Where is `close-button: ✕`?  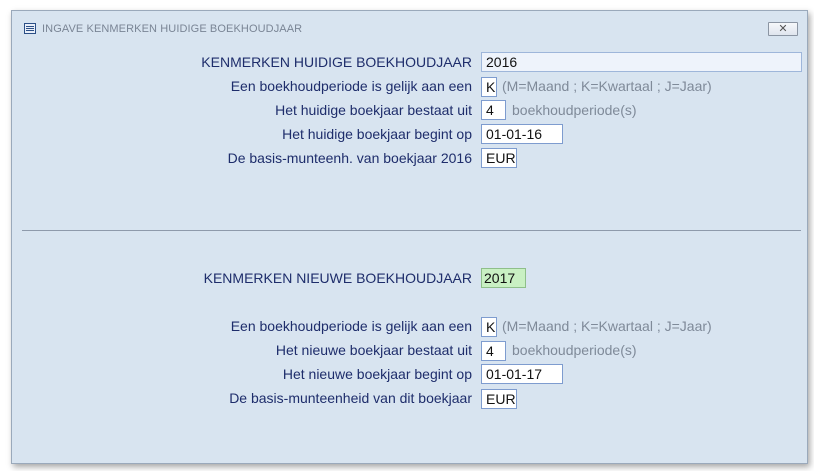
close-button: ✕ is located at coordinates (783, 29).